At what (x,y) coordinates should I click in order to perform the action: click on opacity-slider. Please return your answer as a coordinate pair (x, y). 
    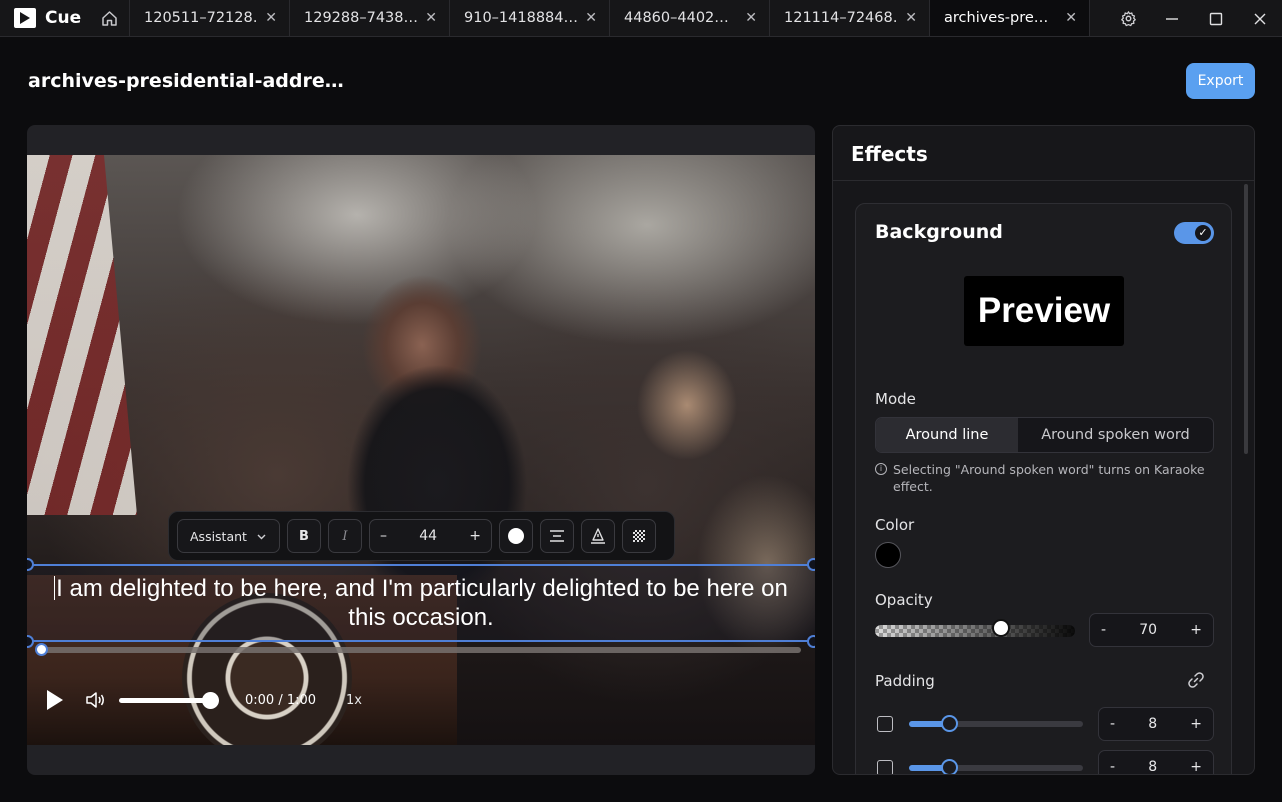
    Looking at the image, I should click on (975, 631).